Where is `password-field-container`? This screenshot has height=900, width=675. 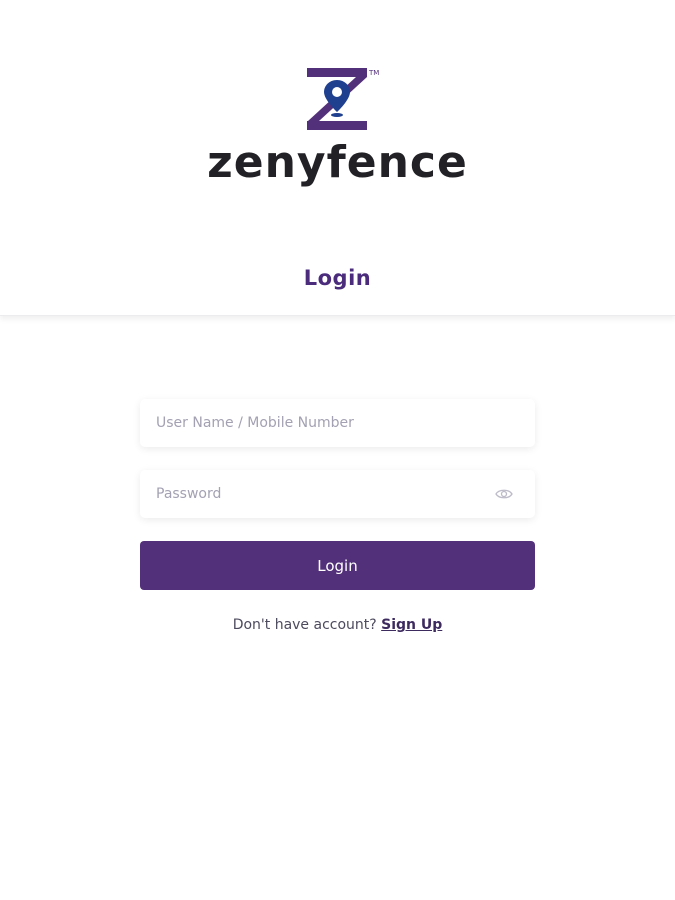
password-field-container is located at coordinates (337, 494).